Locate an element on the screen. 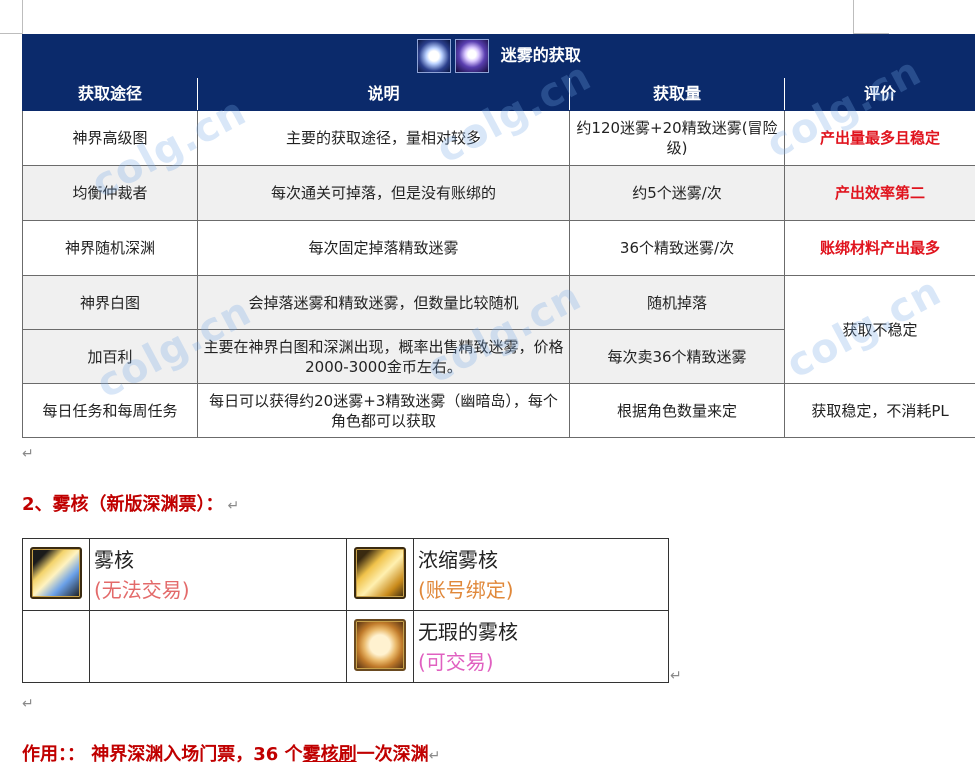 This screenshot has height=776, width=975. usage-text-2: 一次深渊 is located at coordinates (392, 754).